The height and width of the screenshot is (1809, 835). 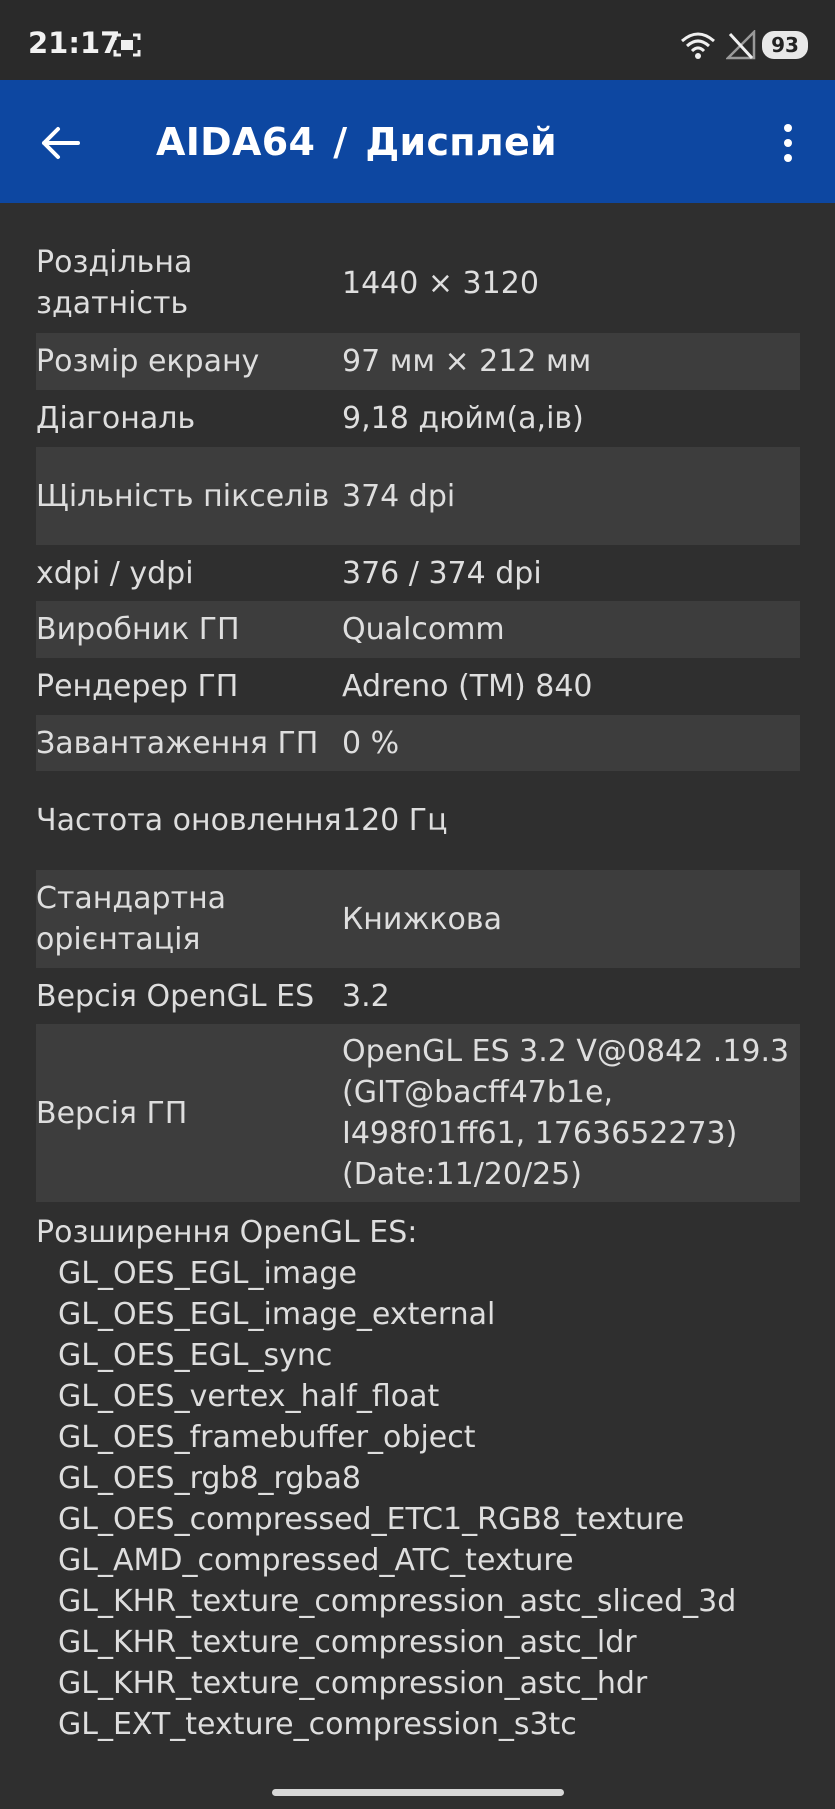 I want to click on info-key: Роздільна здатність, so click(x=114, y=283).